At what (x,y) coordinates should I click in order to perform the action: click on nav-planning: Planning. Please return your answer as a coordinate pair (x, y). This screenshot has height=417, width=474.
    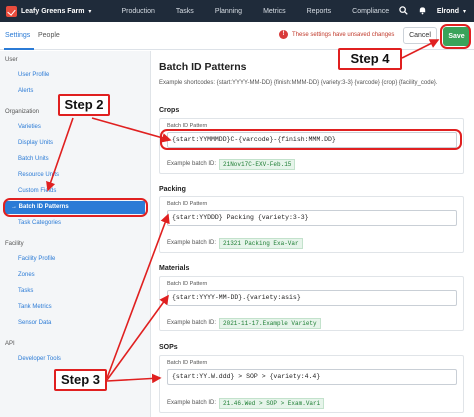
    Looking at the image, I should click on (228, 11).